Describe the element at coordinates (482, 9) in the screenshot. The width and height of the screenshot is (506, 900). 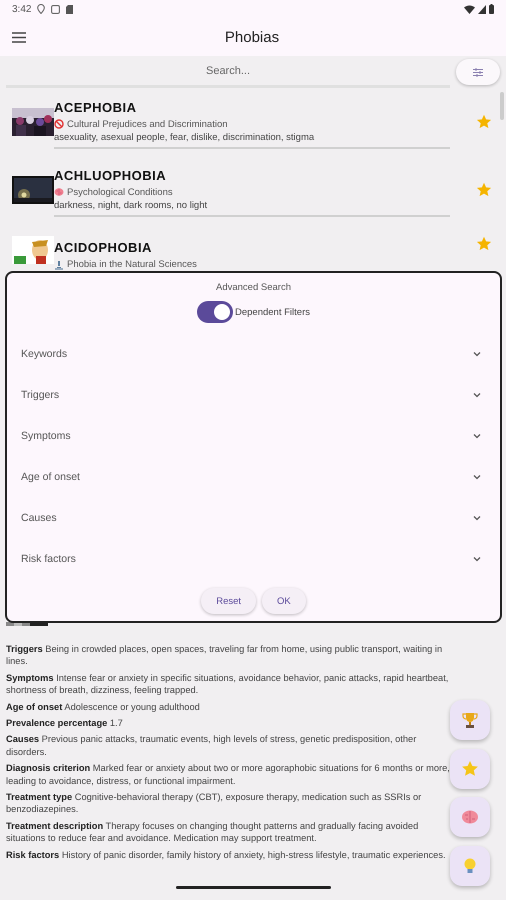
I see `signal-icon` at that location.